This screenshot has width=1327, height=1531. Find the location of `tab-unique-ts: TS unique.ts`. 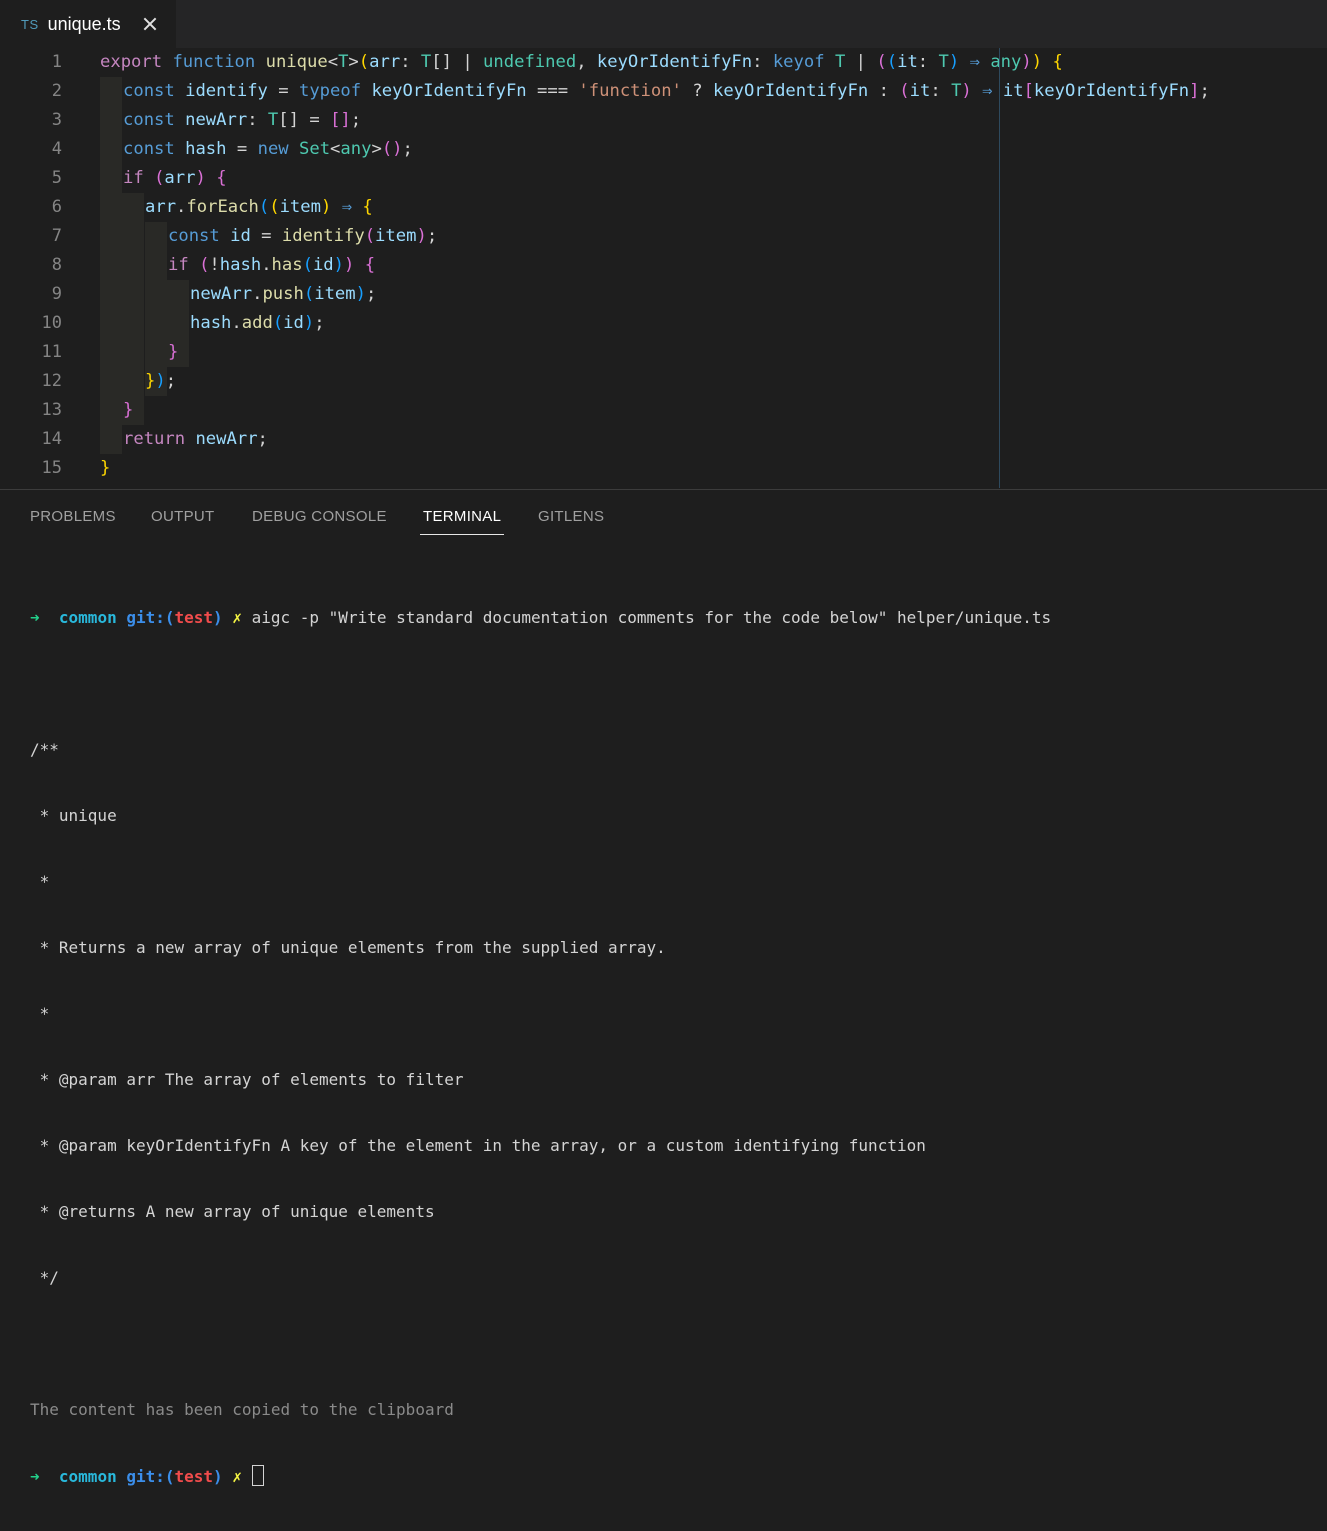

tab-unique-ts: TS unique.ts is located at coordinates (88, 24).